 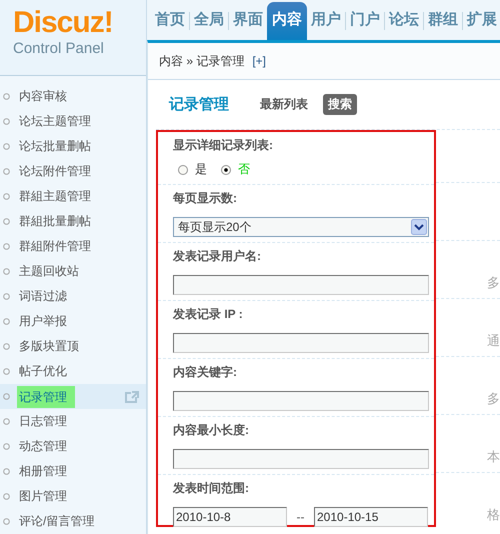 What do you see at coordinates (192, 169) in the screenshot?
I see `radio-option: 是` at bounding box center [192, 169].